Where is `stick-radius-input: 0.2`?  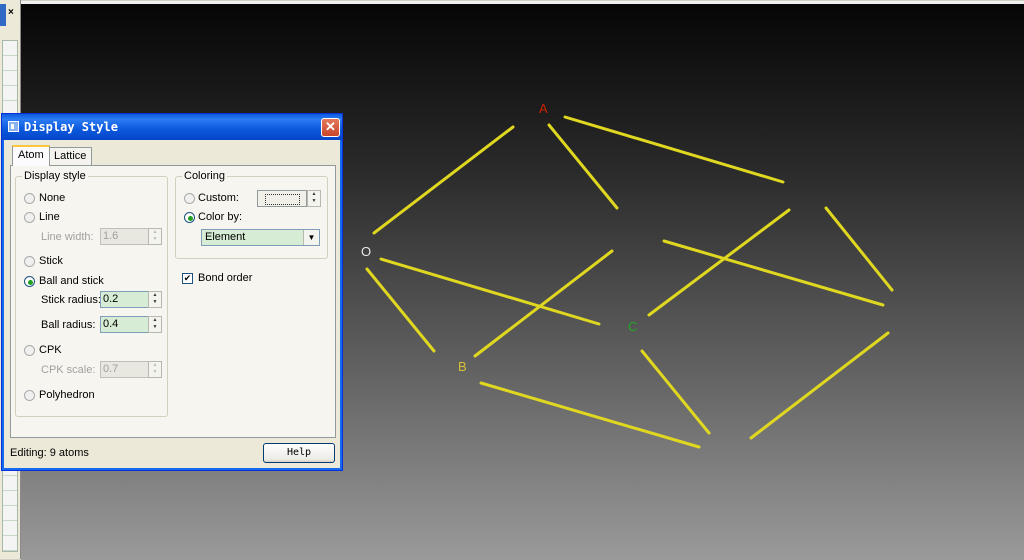 stick-radius-input: 0.2 is located at coordinates (124, 299).